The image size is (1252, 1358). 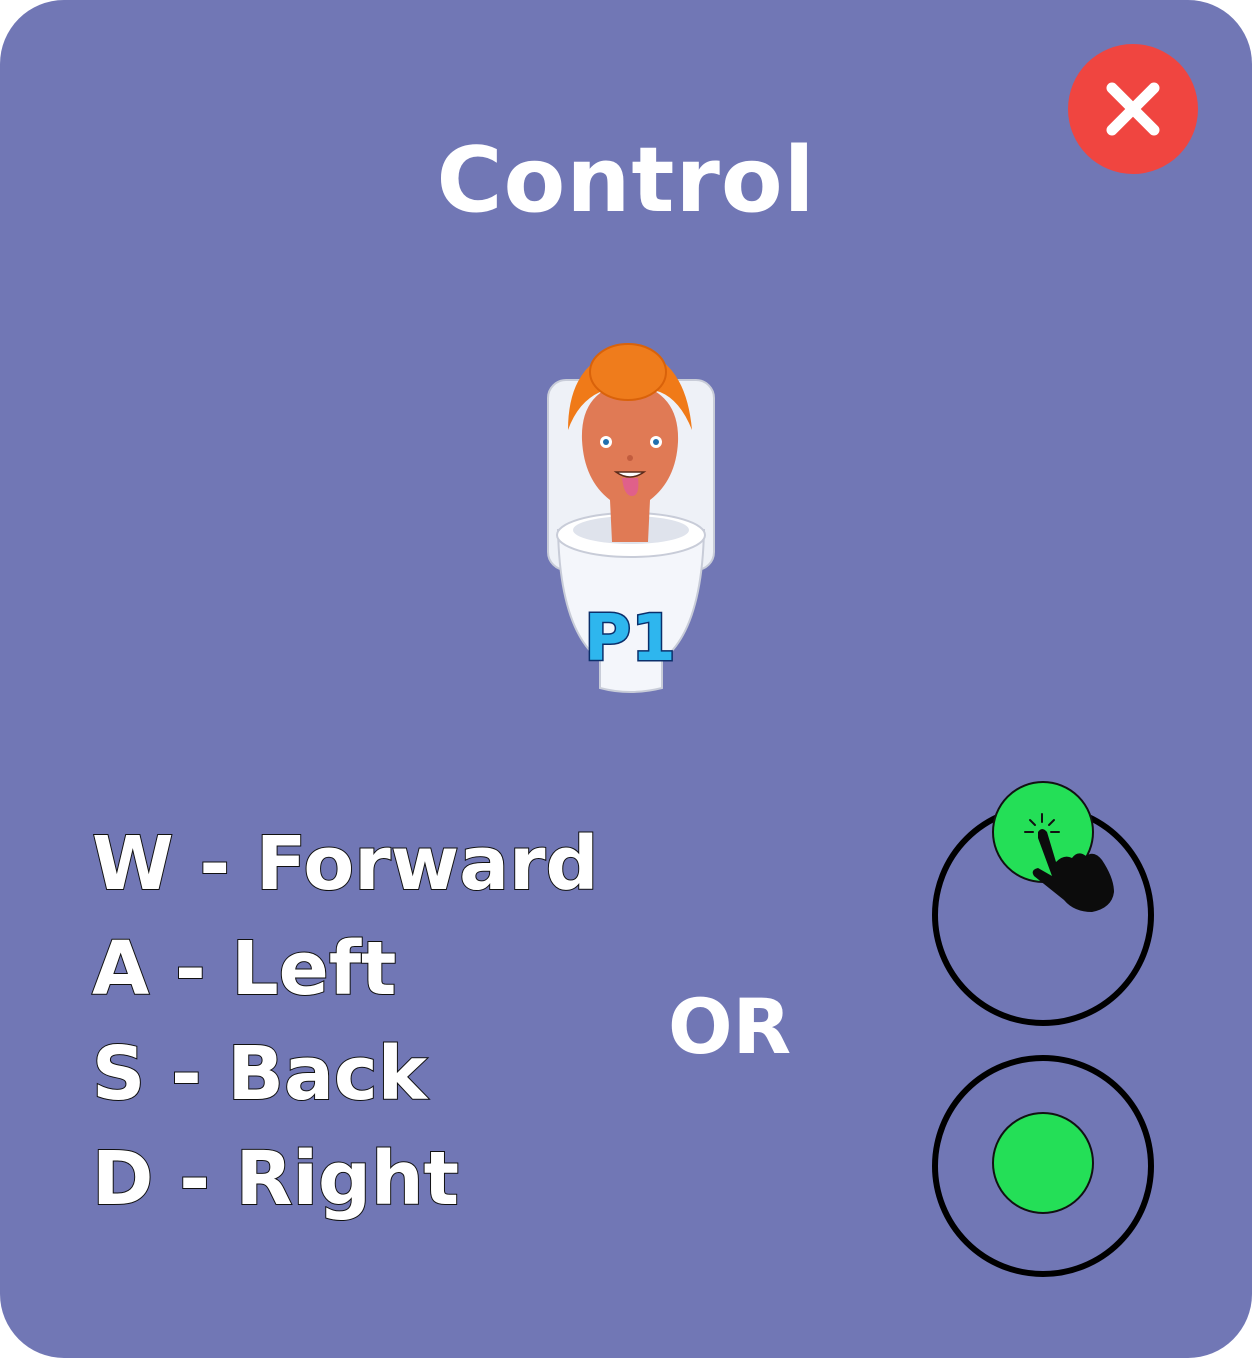 What do you see at coordinates (730, 1026) in the screenshot?
I see `or-separator: OR` at bounding box center [730, 1026].